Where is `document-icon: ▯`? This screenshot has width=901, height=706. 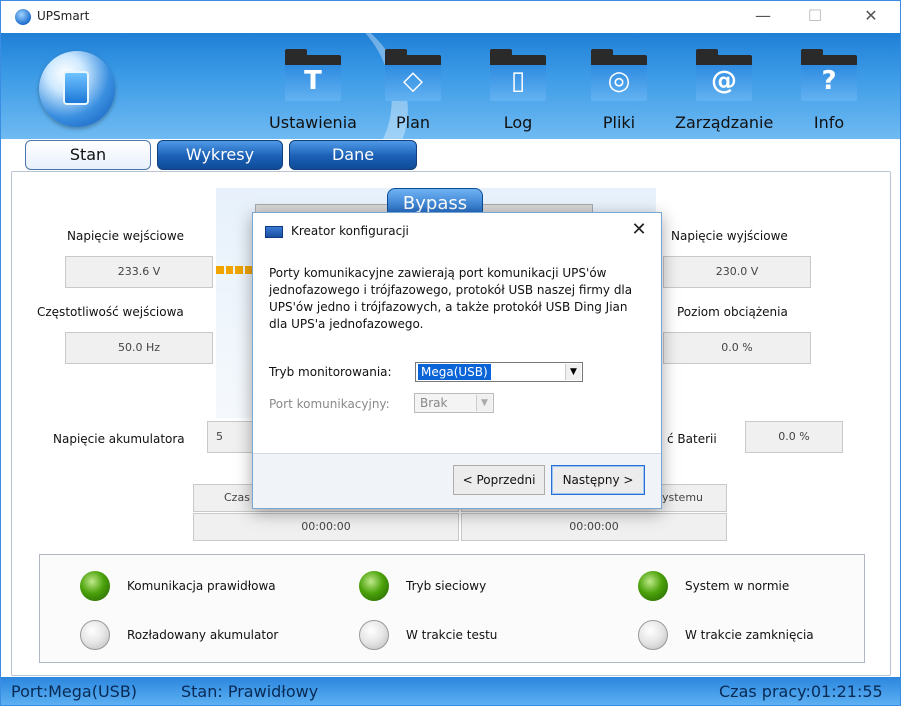
document-icon: ▯ is located at coordinates (518, 76).